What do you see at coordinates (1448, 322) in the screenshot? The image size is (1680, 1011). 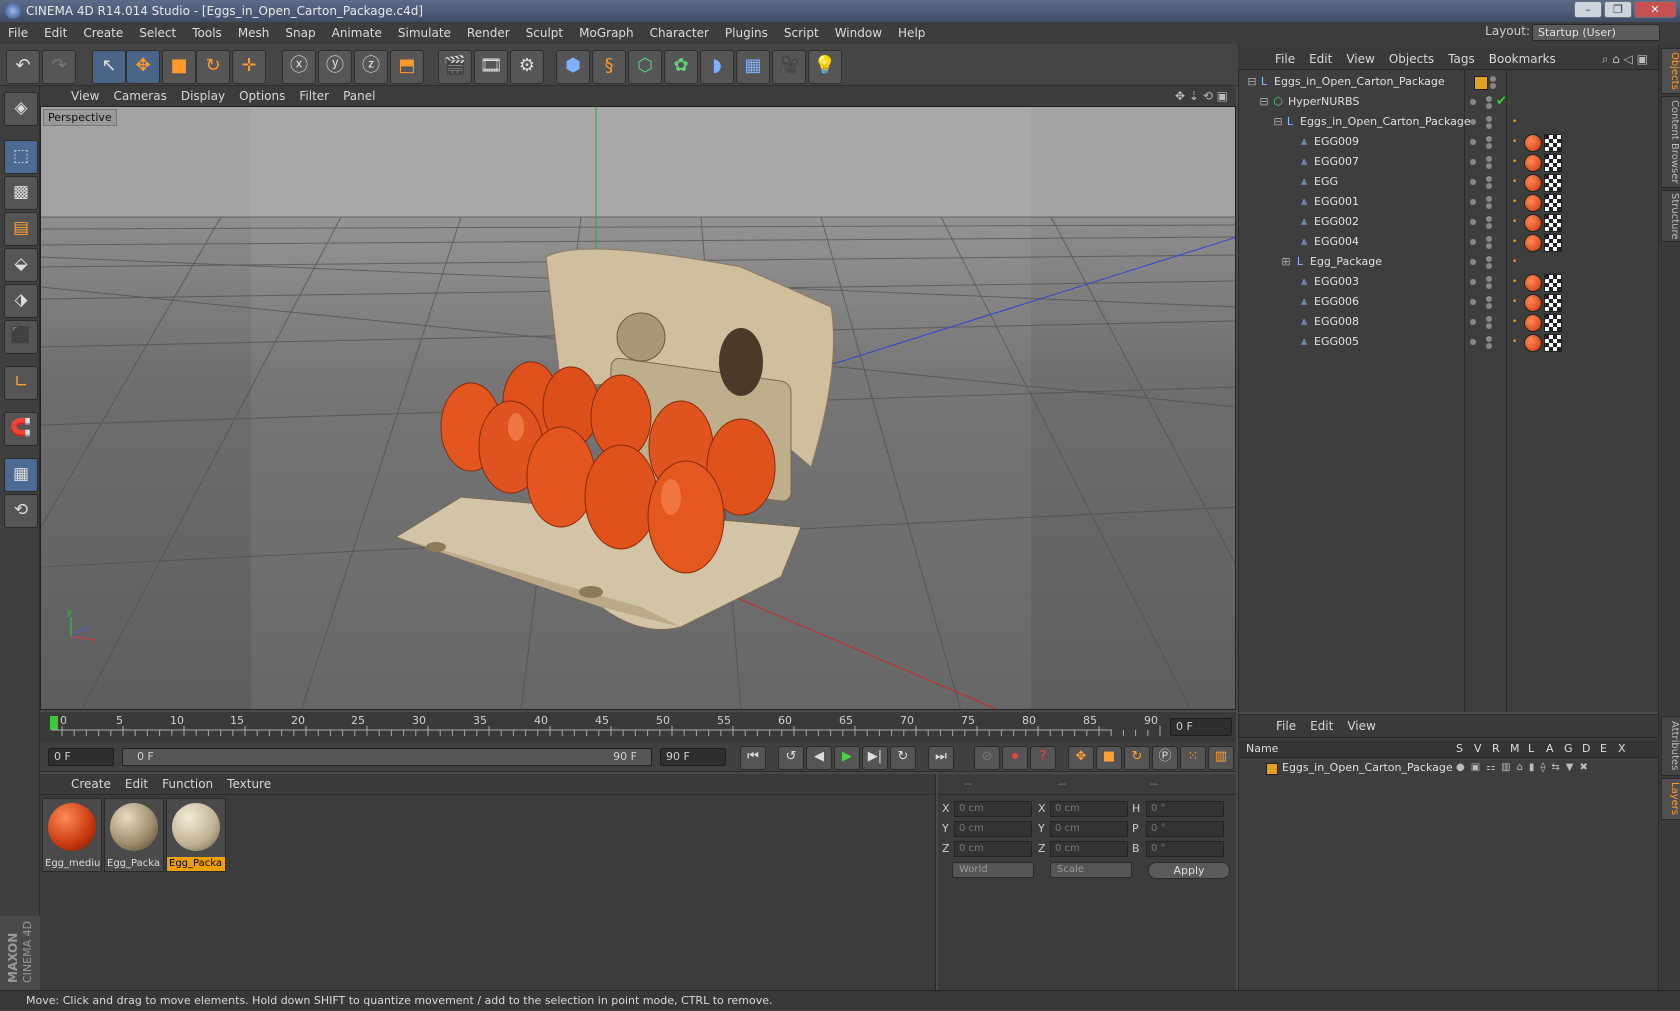 I see `object-row: ⩓ EGG008 •` at bounding box center [1448, 322].